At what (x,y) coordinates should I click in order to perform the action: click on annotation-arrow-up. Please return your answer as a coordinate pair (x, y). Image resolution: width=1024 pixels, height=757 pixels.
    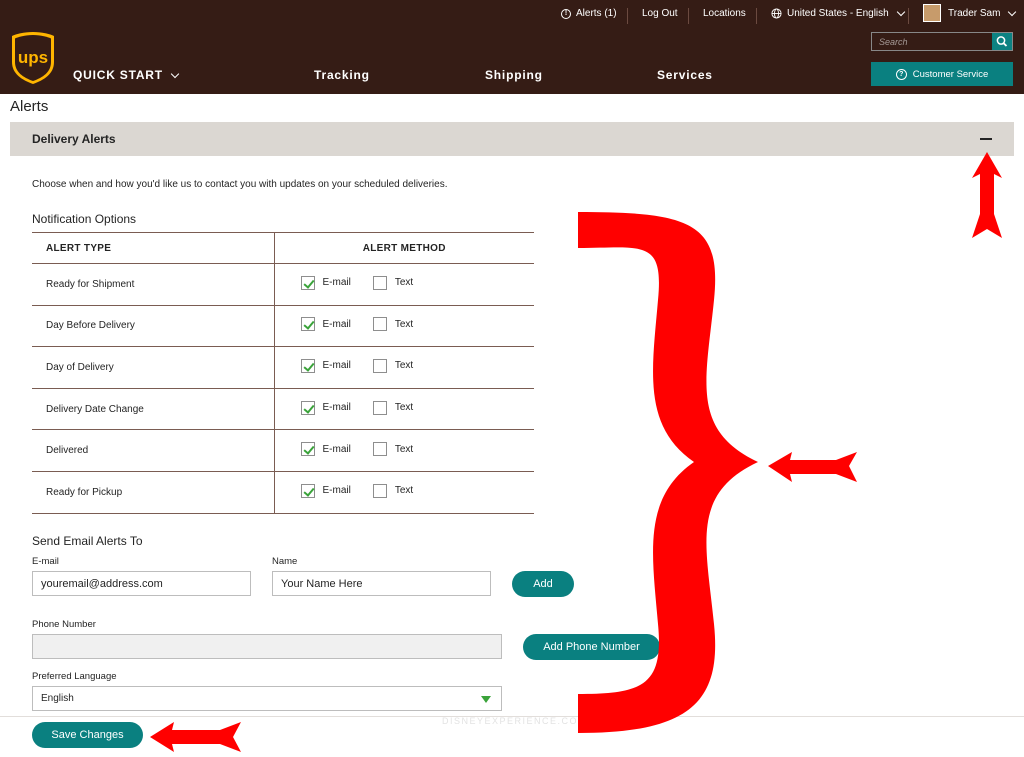
    Looking at the image, I should click on (987, 195).